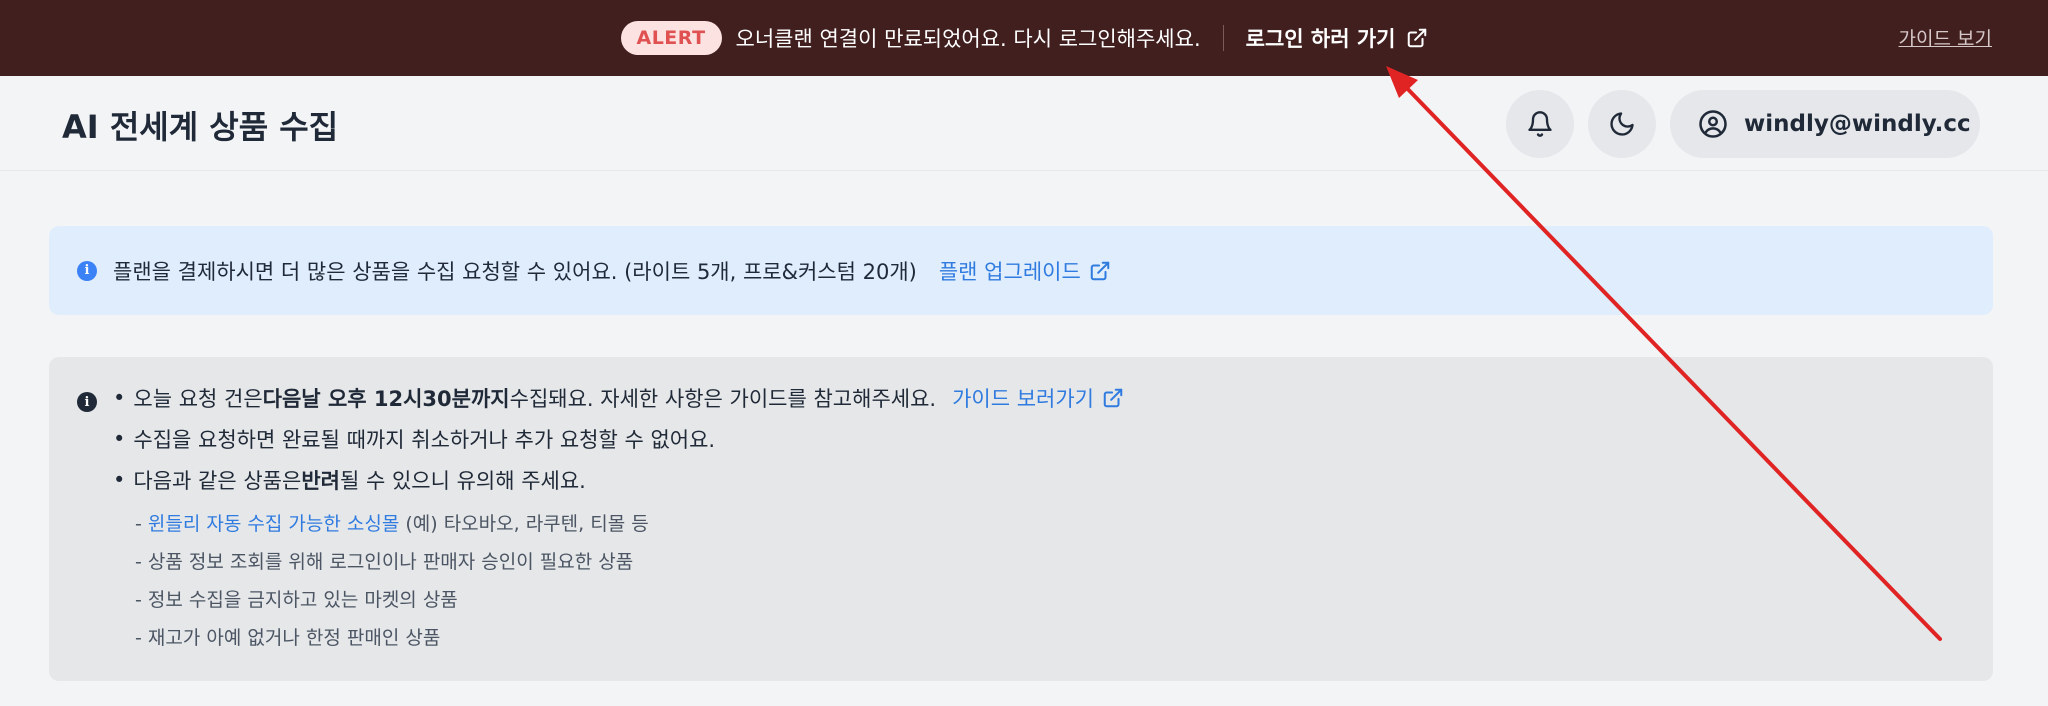 The height and width of the screenshot is (706, 2048). I want to click on dark-mode-toggle, so click(1622, 124).